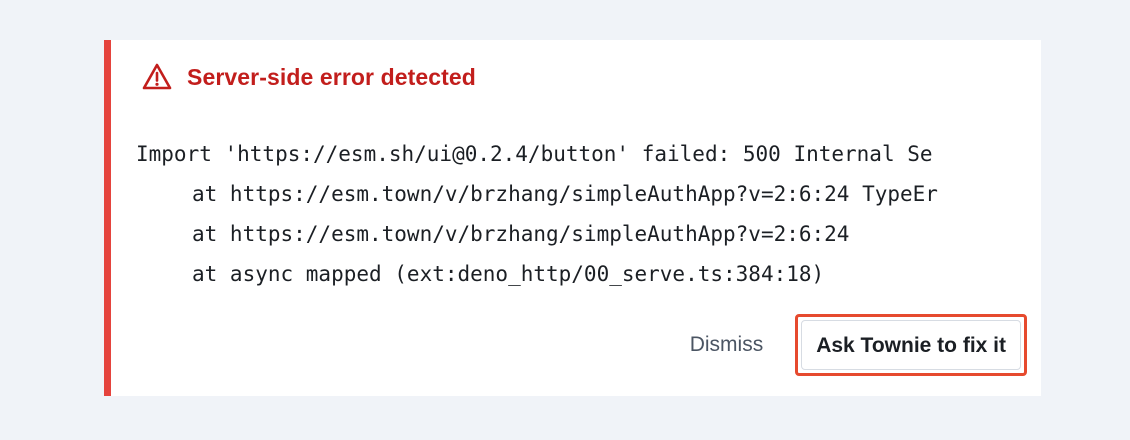 This screenshot has height=440, width=1130. I want to click on error-actions: Dismiss Ask Townie to fix it, so click(858, 345).